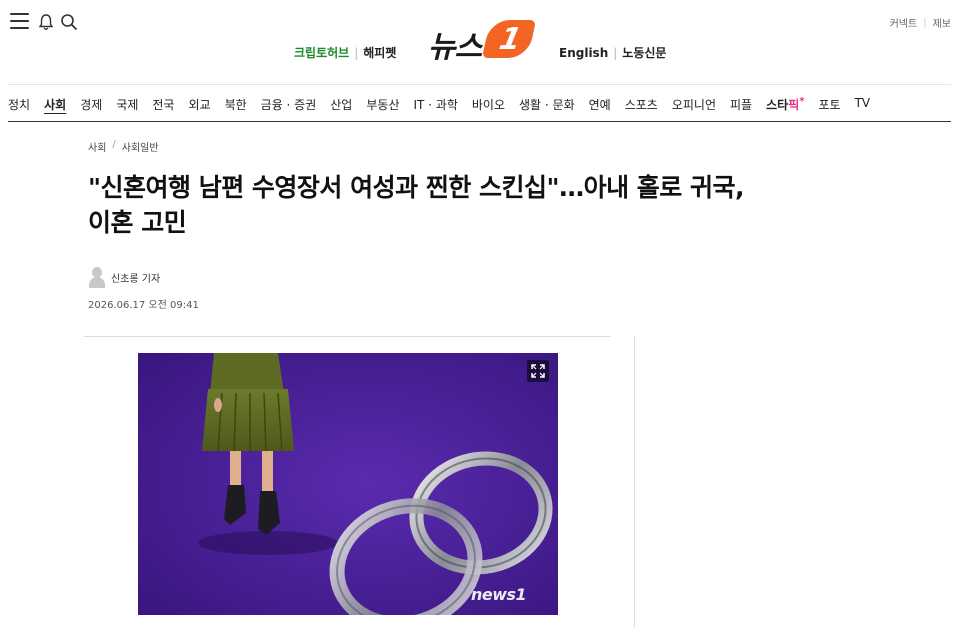 Image resolution: width=959 pixels, height=628 pixels. I want to click on reporter-avatar, so click(97, 277).